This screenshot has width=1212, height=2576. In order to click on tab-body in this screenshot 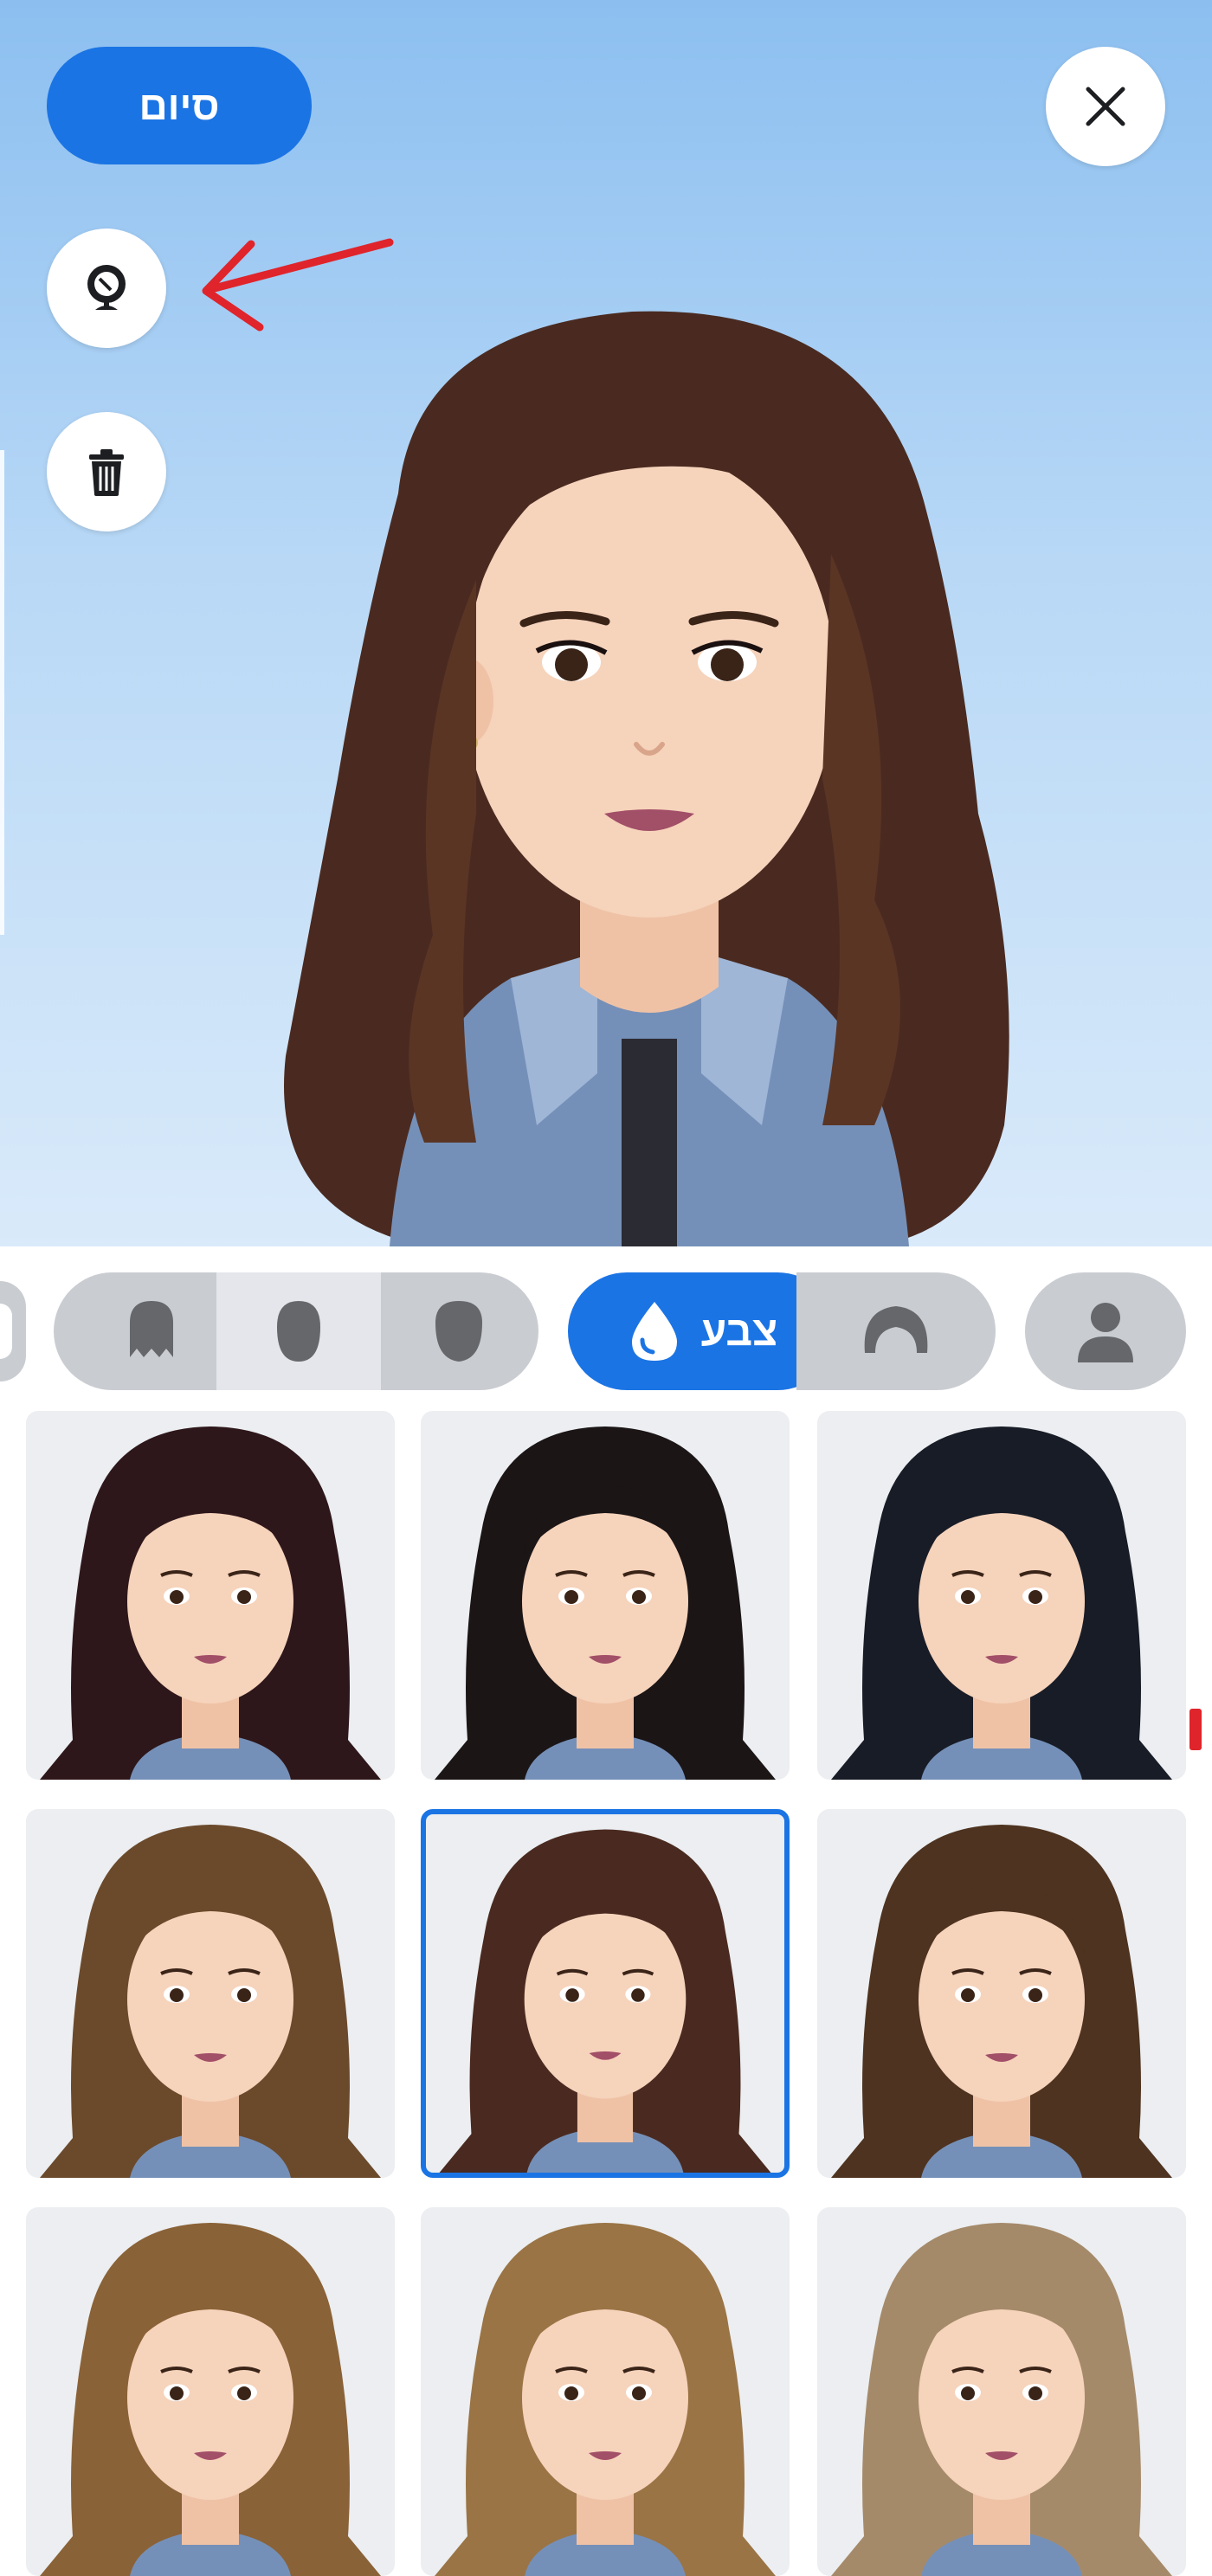, I will do `click(1105, 1331)`.